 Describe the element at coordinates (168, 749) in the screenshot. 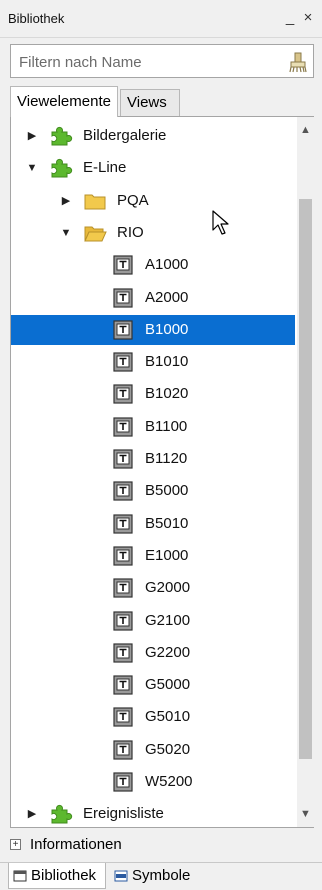

I see `tree-row-label: G5020` at that location.